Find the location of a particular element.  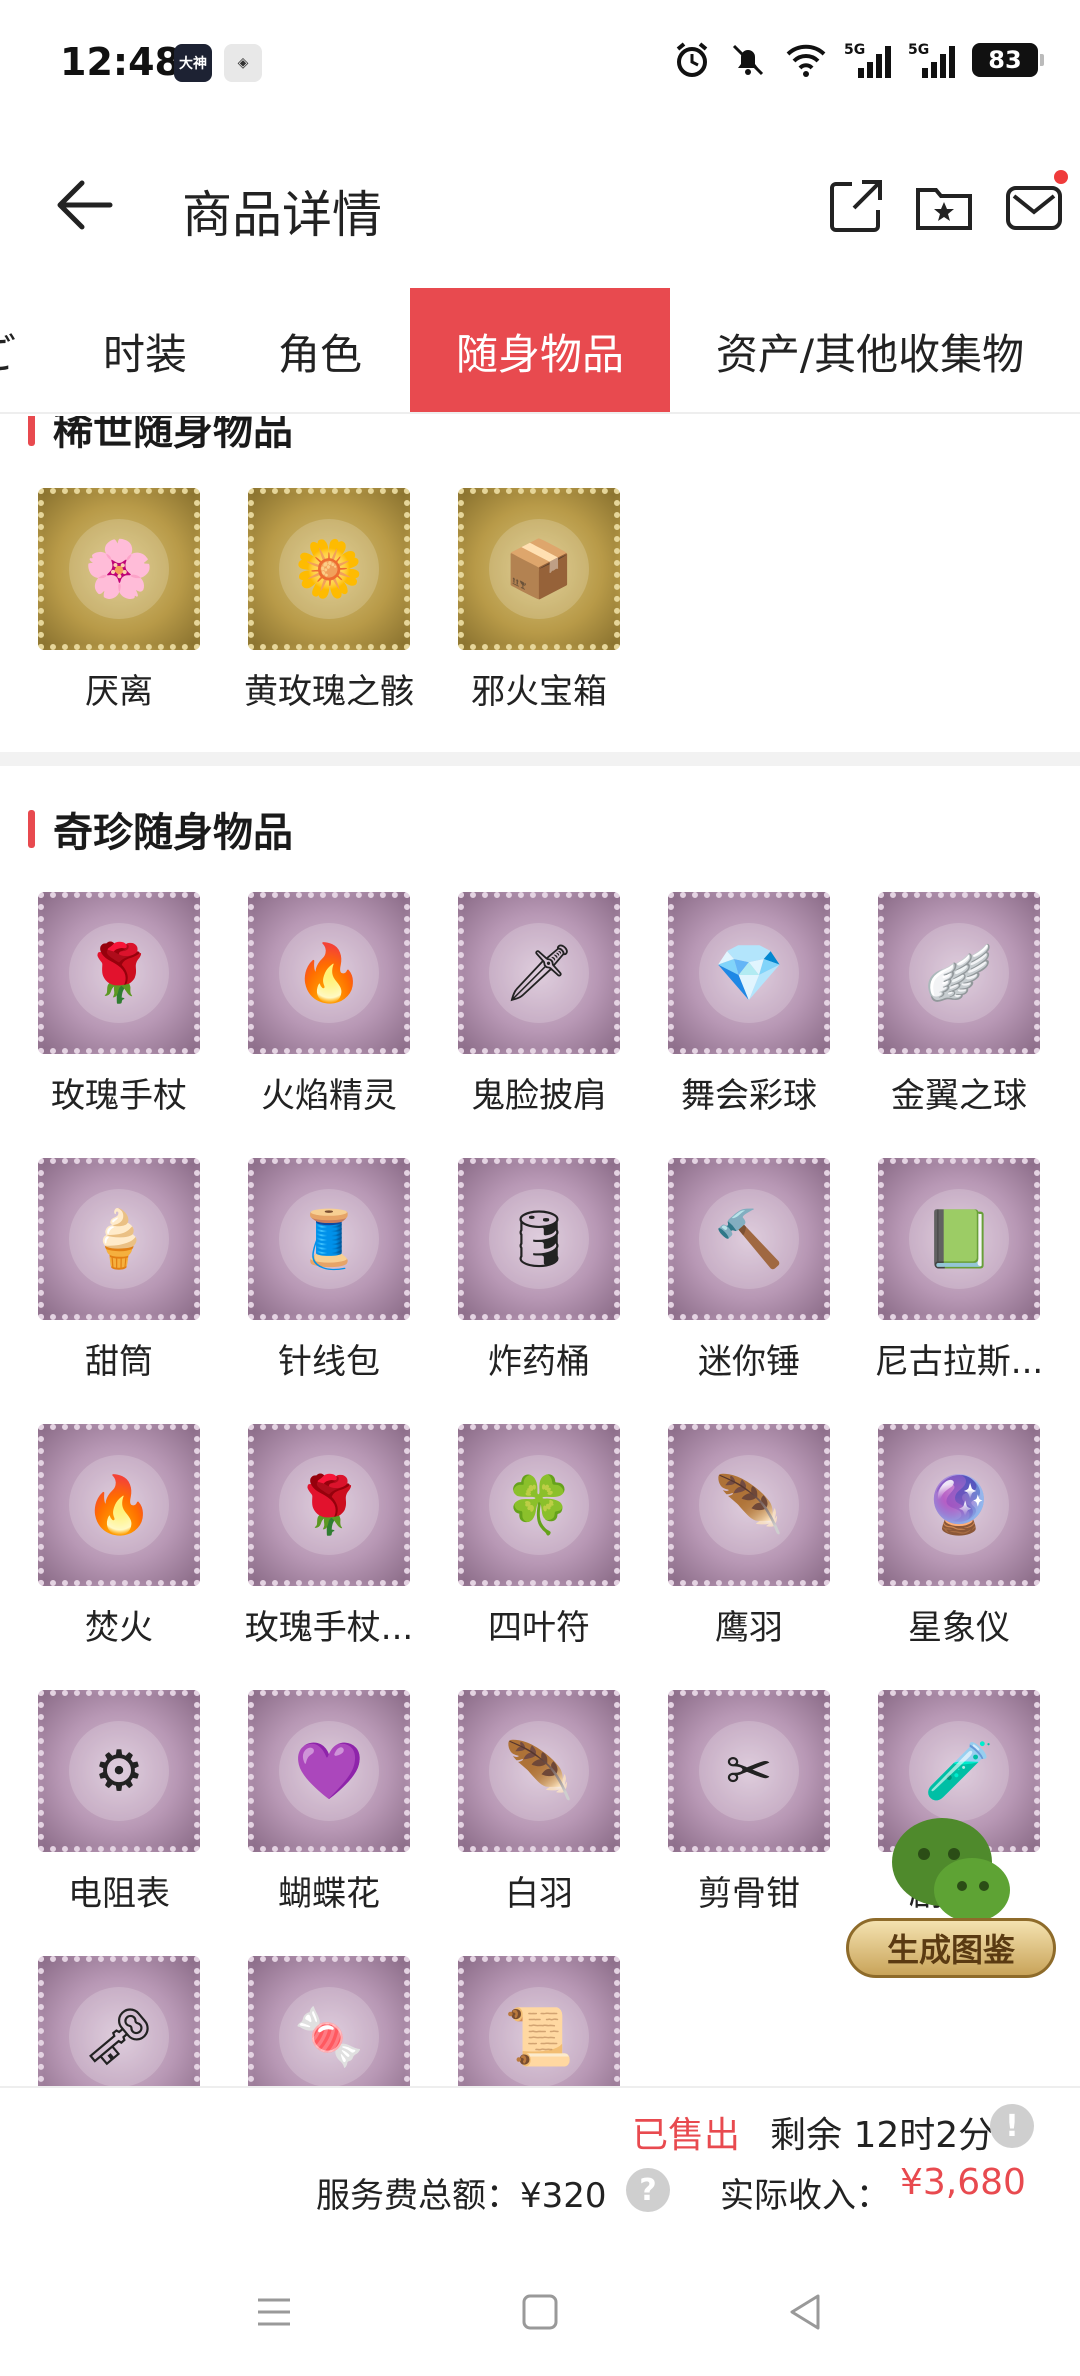

item-emblem-icon: ⚙ is located at coordinates (119, 1771).